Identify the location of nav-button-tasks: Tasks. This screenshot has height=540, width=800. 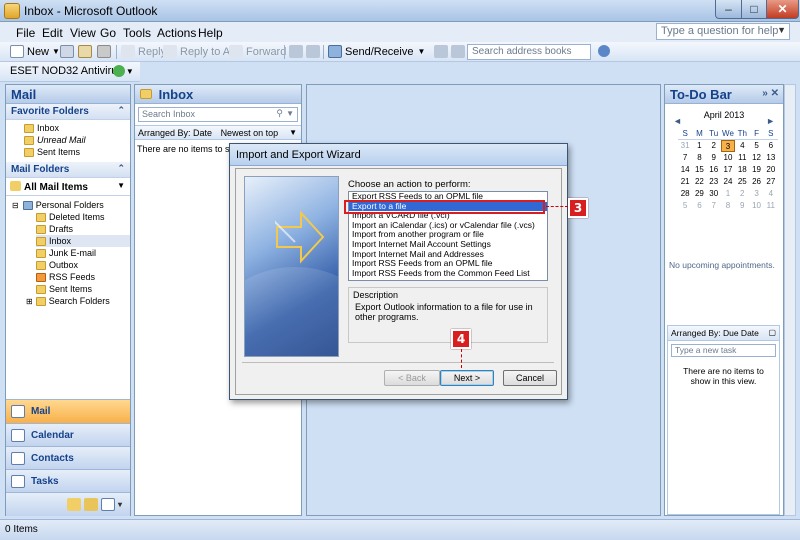
(68, 480).